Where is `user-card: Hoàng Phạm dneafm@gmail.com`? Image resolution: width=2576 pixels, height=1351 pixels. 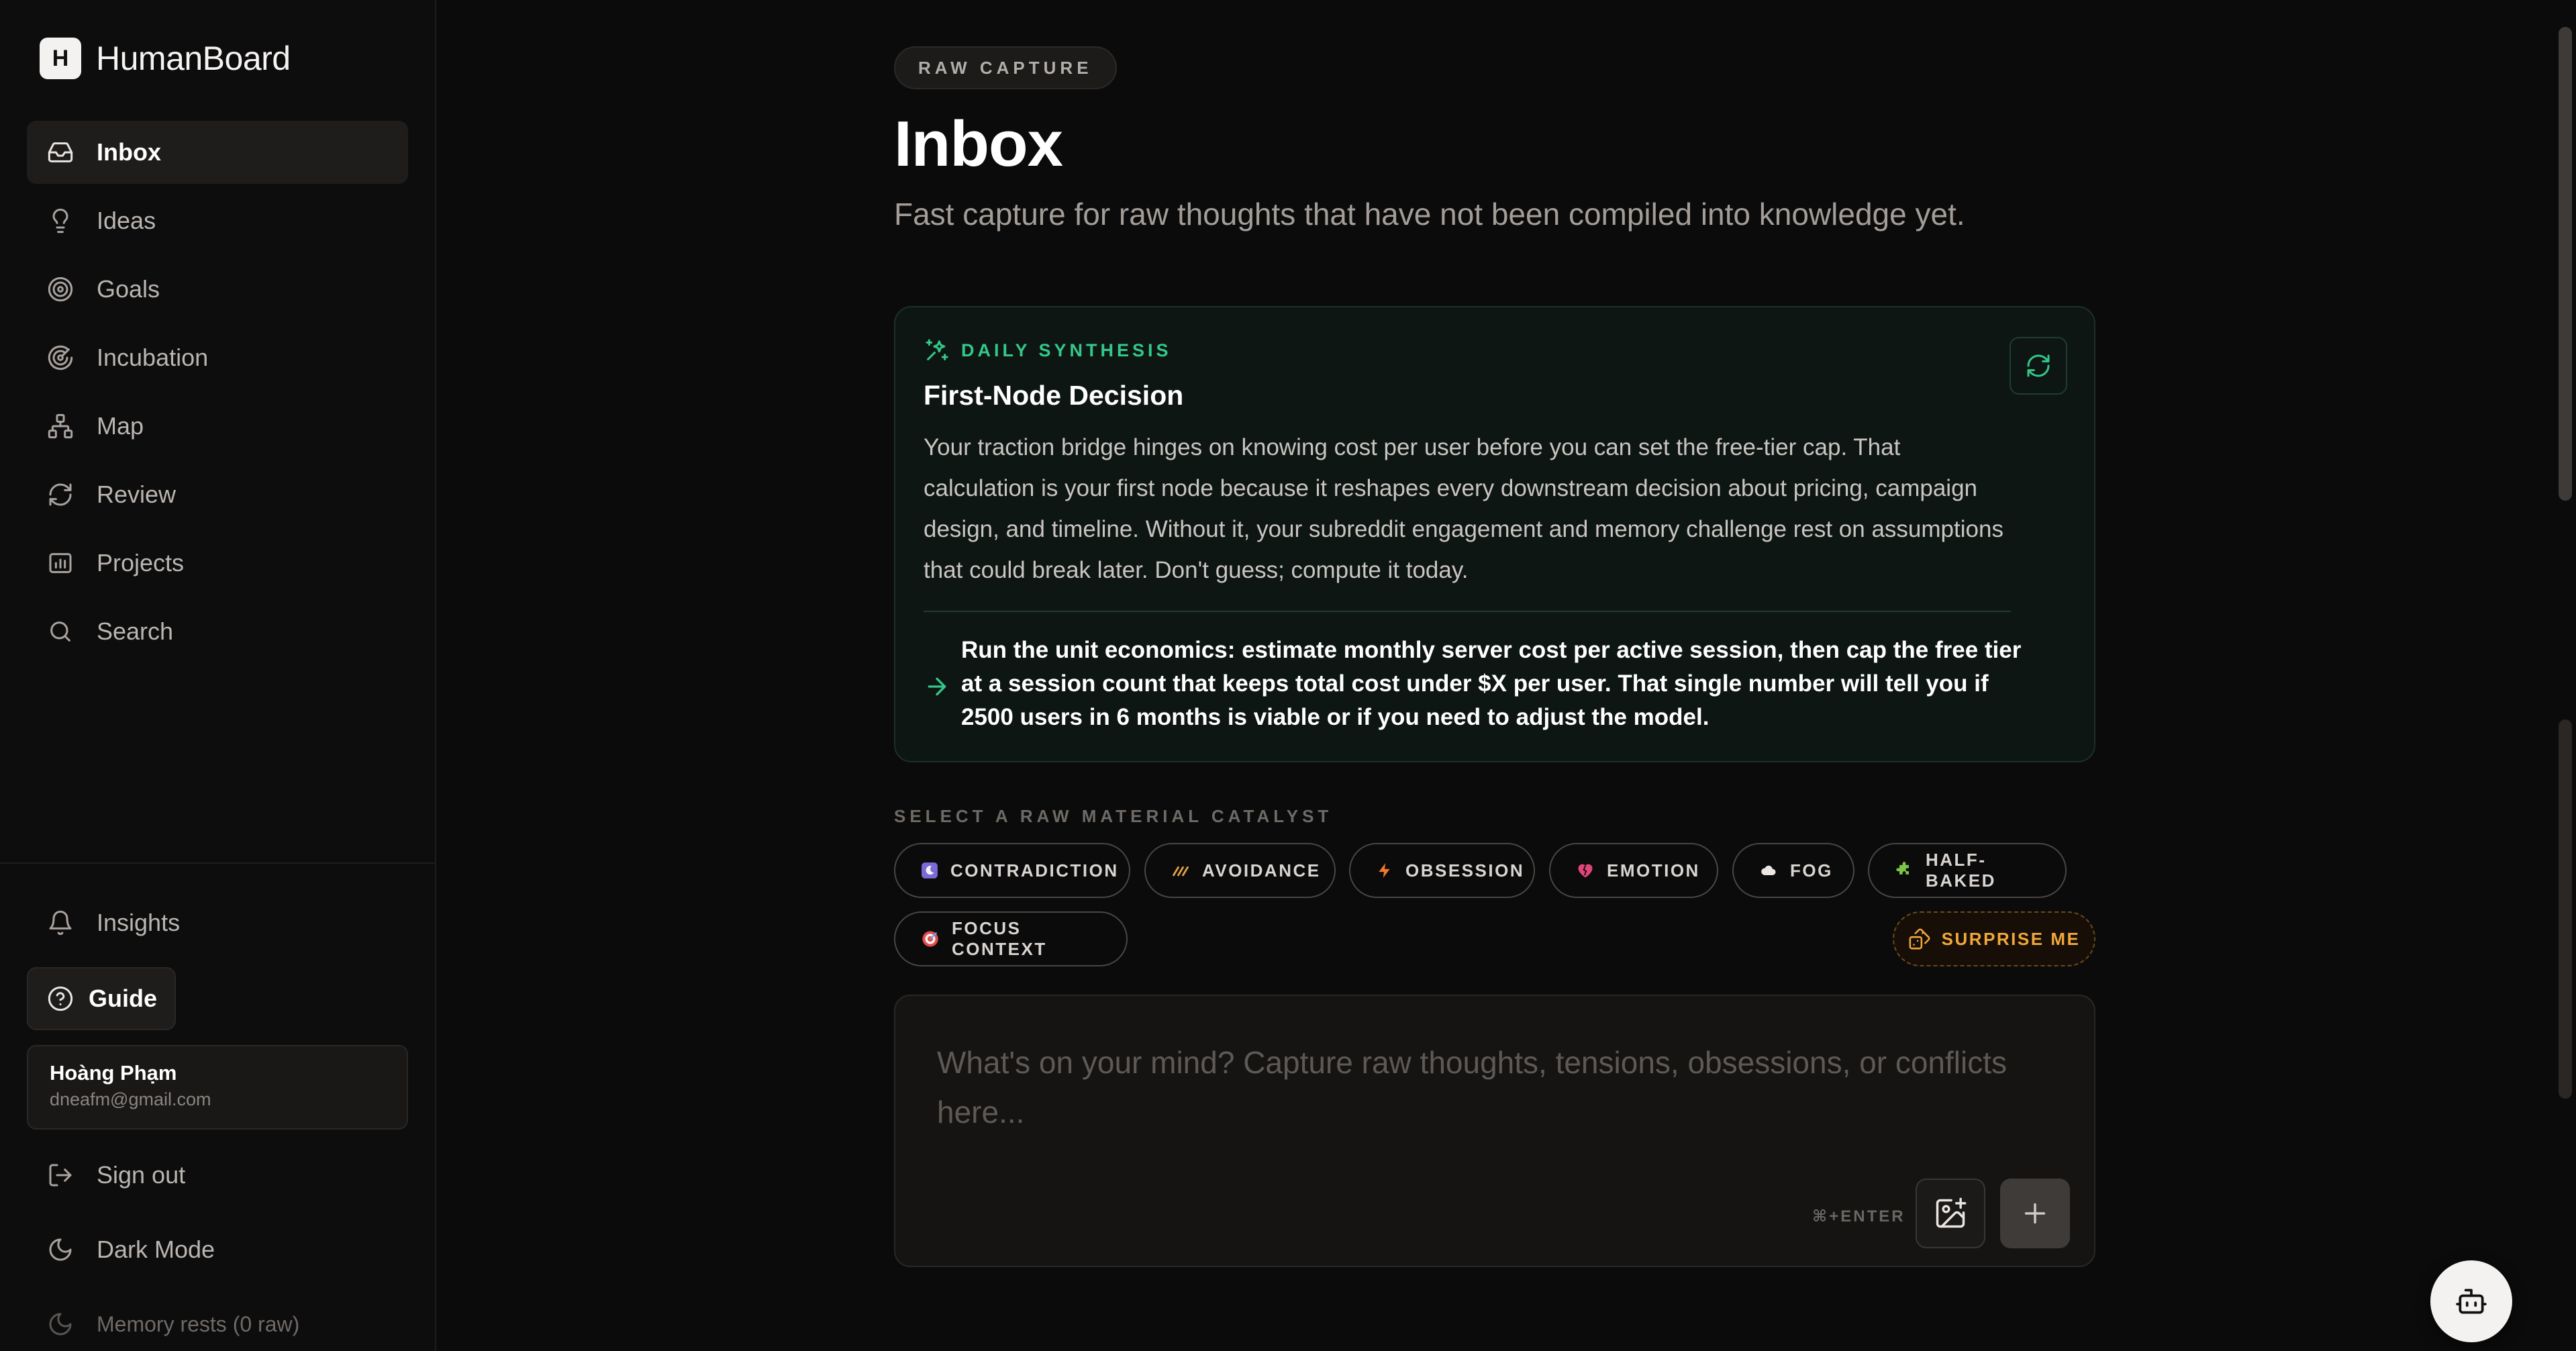 user-card: Hoàng Phạm dneafm@gmail.com is located at coordinates (217, 1087).